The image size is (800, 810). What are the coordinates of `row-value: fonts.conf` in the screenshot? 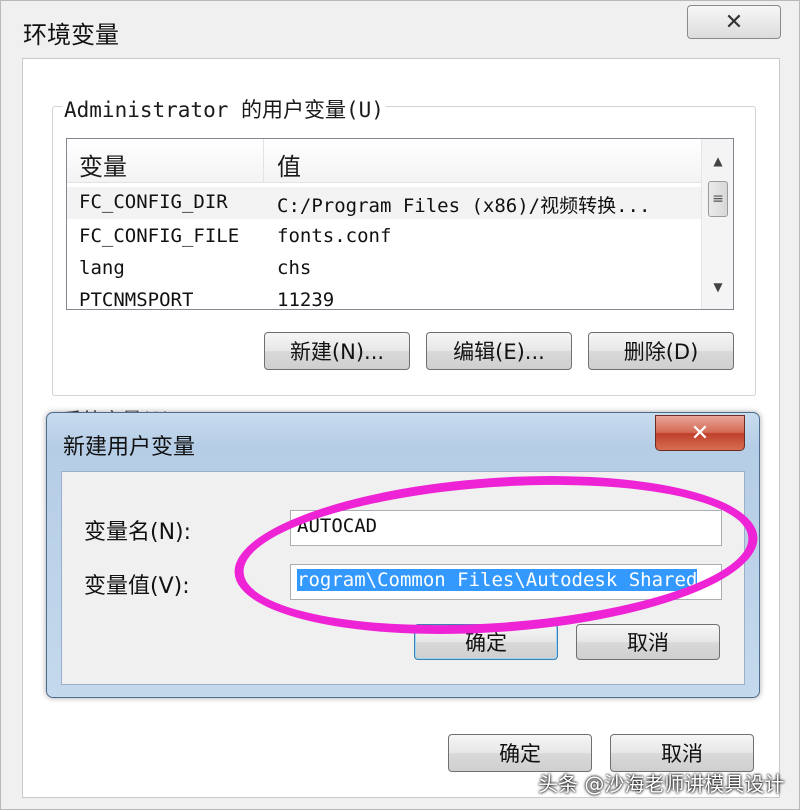 It's located at (334, 236).